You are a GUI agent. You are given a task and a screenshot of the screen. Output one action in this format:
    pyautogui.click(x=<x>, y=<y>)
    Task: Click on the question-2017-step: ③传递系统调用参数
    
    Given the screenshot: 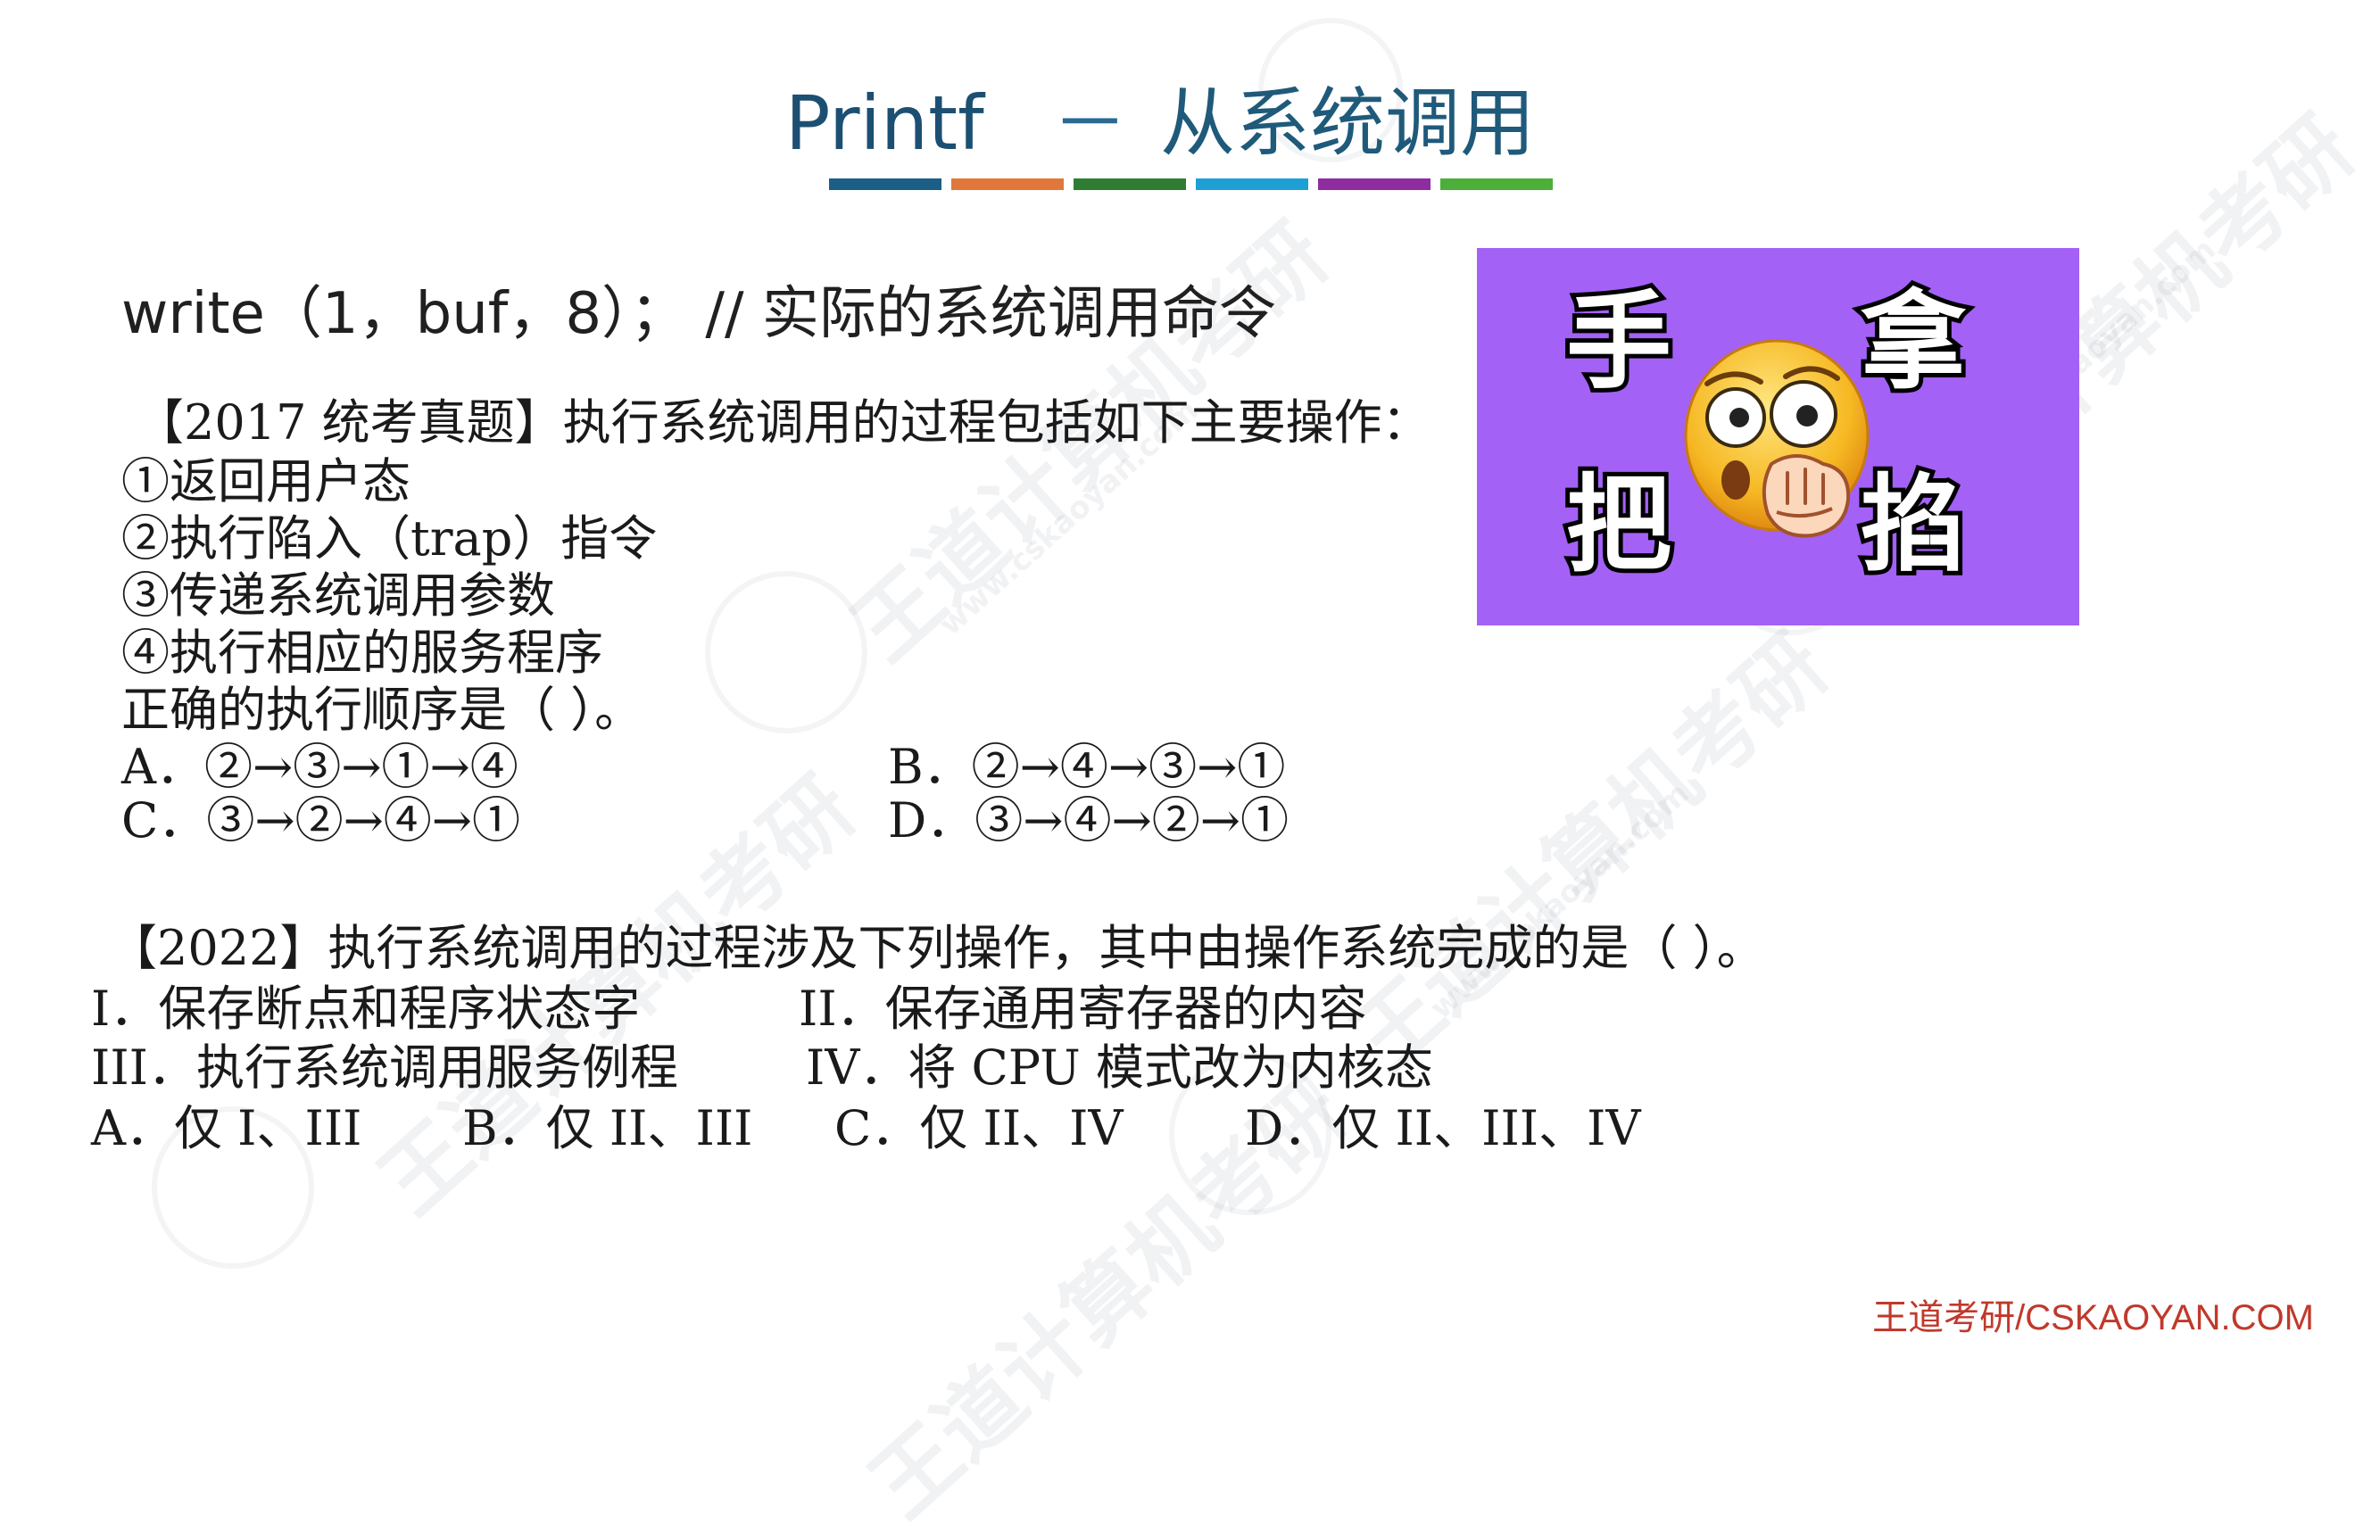 What is the action you would take?
    pyautogui.click(x=338, y=595)
    